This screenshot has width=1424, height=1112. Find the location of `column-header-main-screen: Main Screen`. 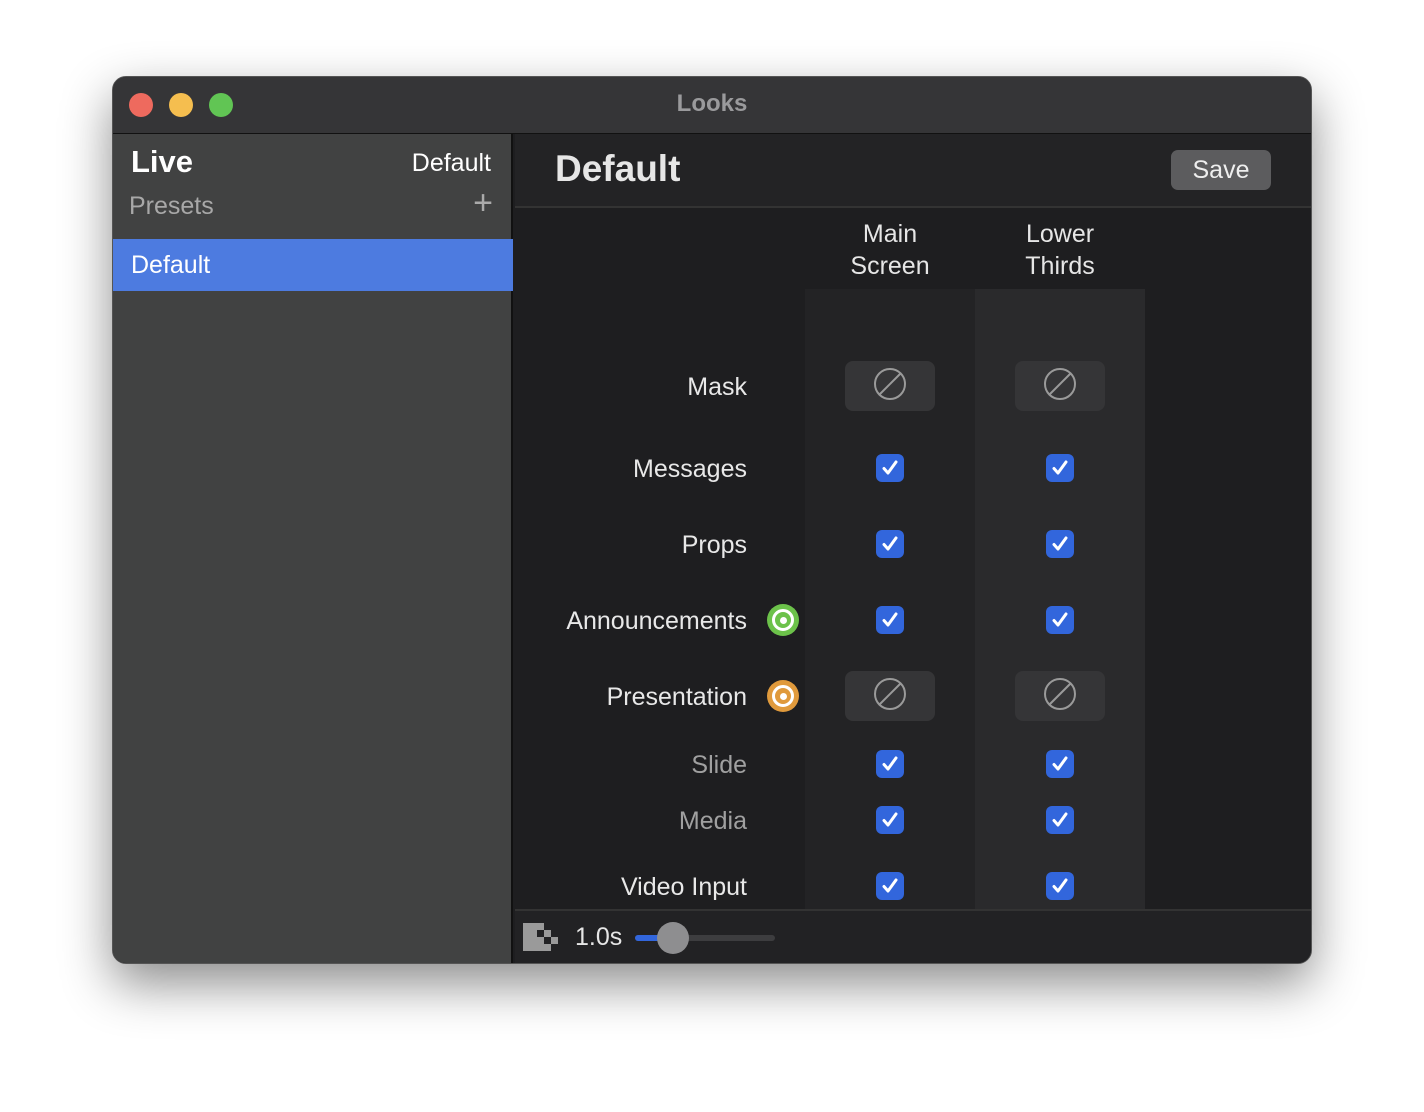

column-header-main-screen: Main Screen is located at coordinates (890, 250).